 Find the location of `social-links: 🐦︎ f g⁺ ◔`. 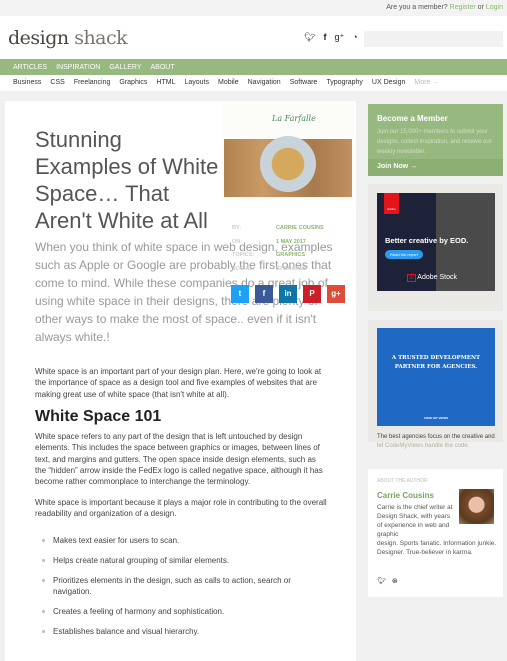

social-links: 🐦︎ f g⁺ ◔ is located at coordinates (331, 37).